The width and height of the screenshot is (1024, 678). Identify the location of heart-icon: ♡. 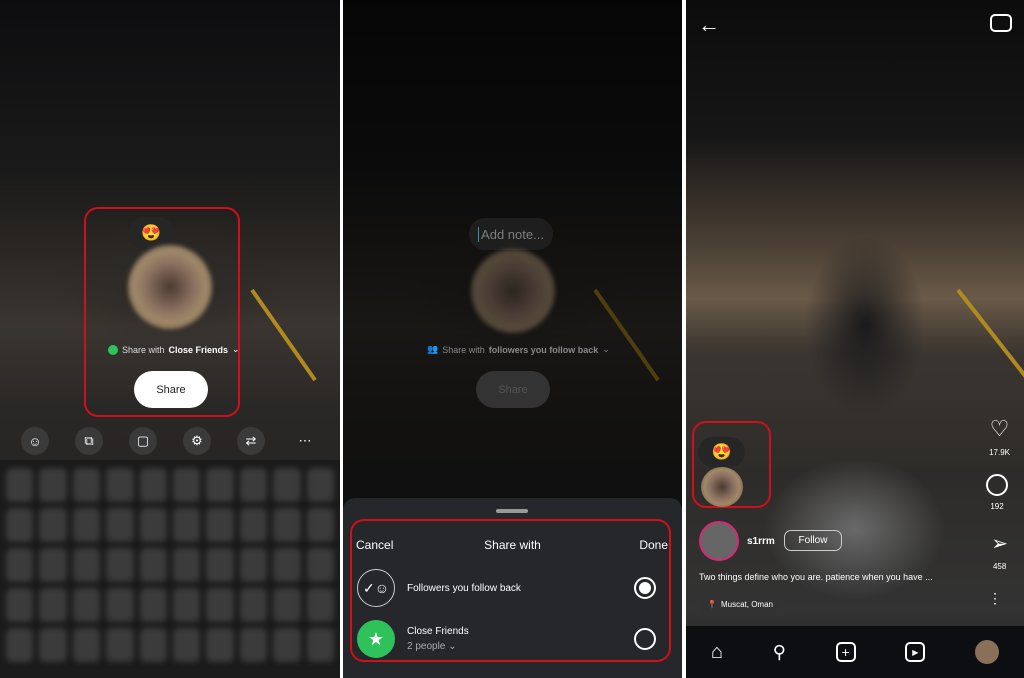
(1000, 429).